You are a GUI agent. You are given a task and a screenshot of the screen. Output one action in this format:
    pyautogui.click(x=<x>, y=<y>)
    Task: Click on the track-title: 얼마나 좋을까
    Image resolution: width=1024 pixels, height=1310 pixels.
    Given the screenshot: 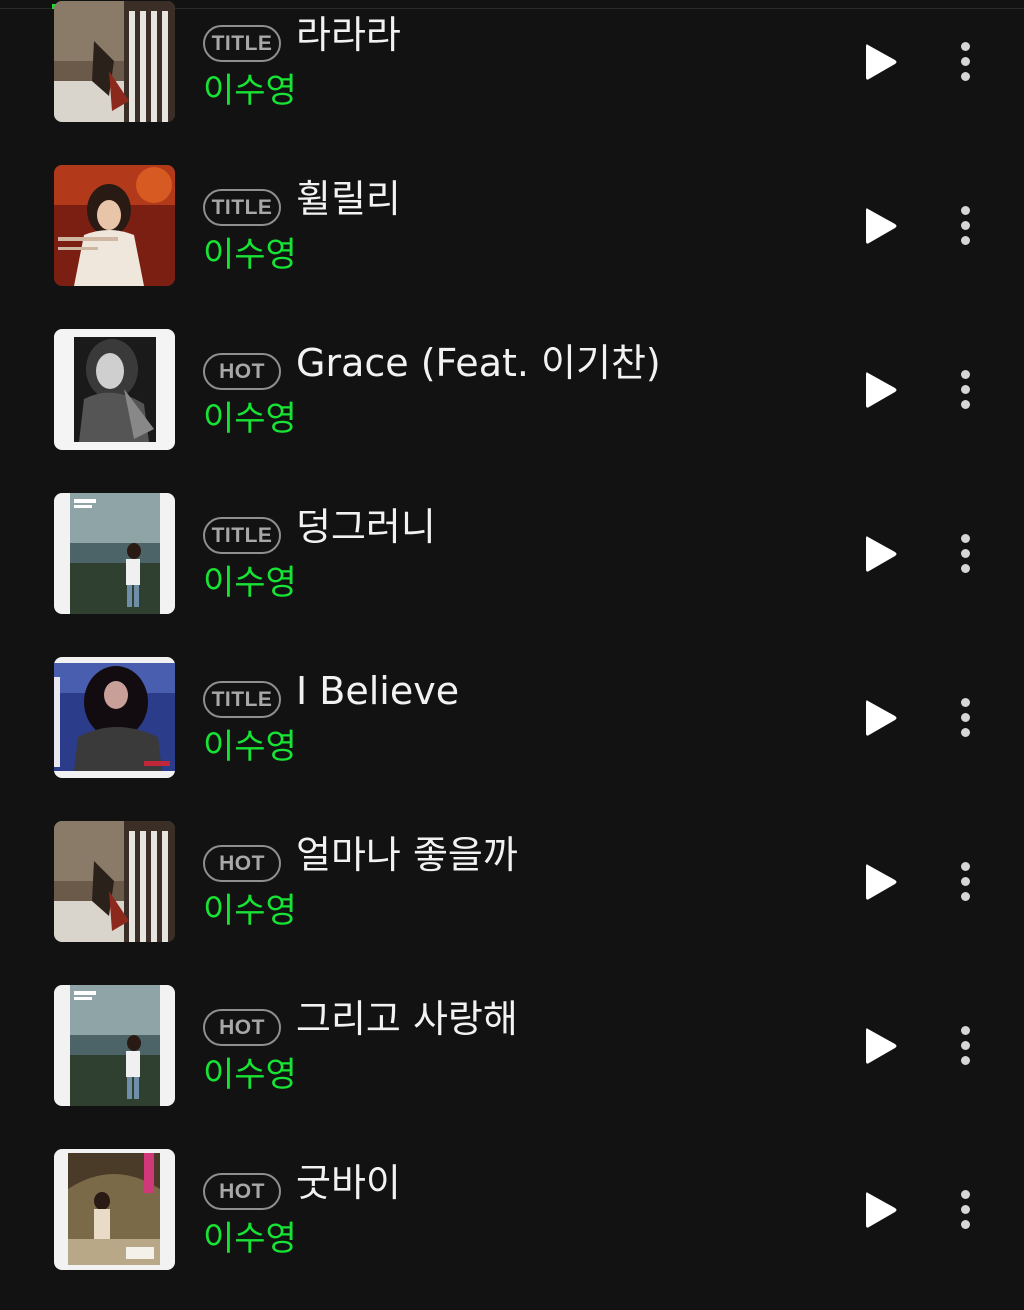 What is the action you would take?
    pyautogui.click(x=407, y=855)
    